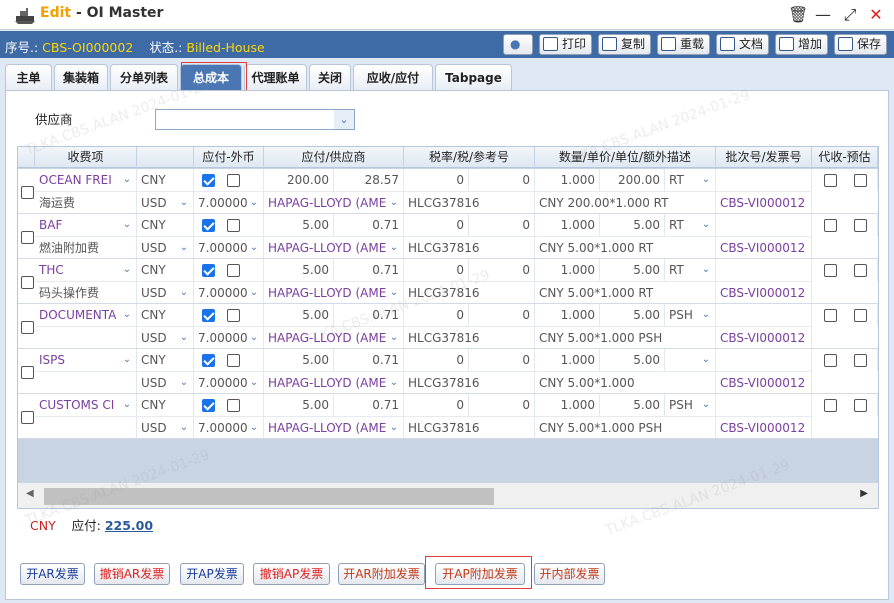 The width and height of the screenshot is (894, 603). Describe the element at coordinates (212, 574) in the screenshot. I see `open-ap-invoice-button: 开AP发票` at that location.